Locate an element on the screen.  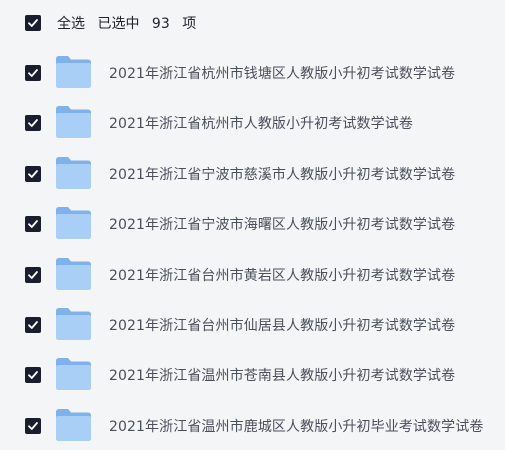
file-row: 2021年浙江省台州市黄岩区人教版小升初考试数学试卷 is located at coordinates (252, 273).